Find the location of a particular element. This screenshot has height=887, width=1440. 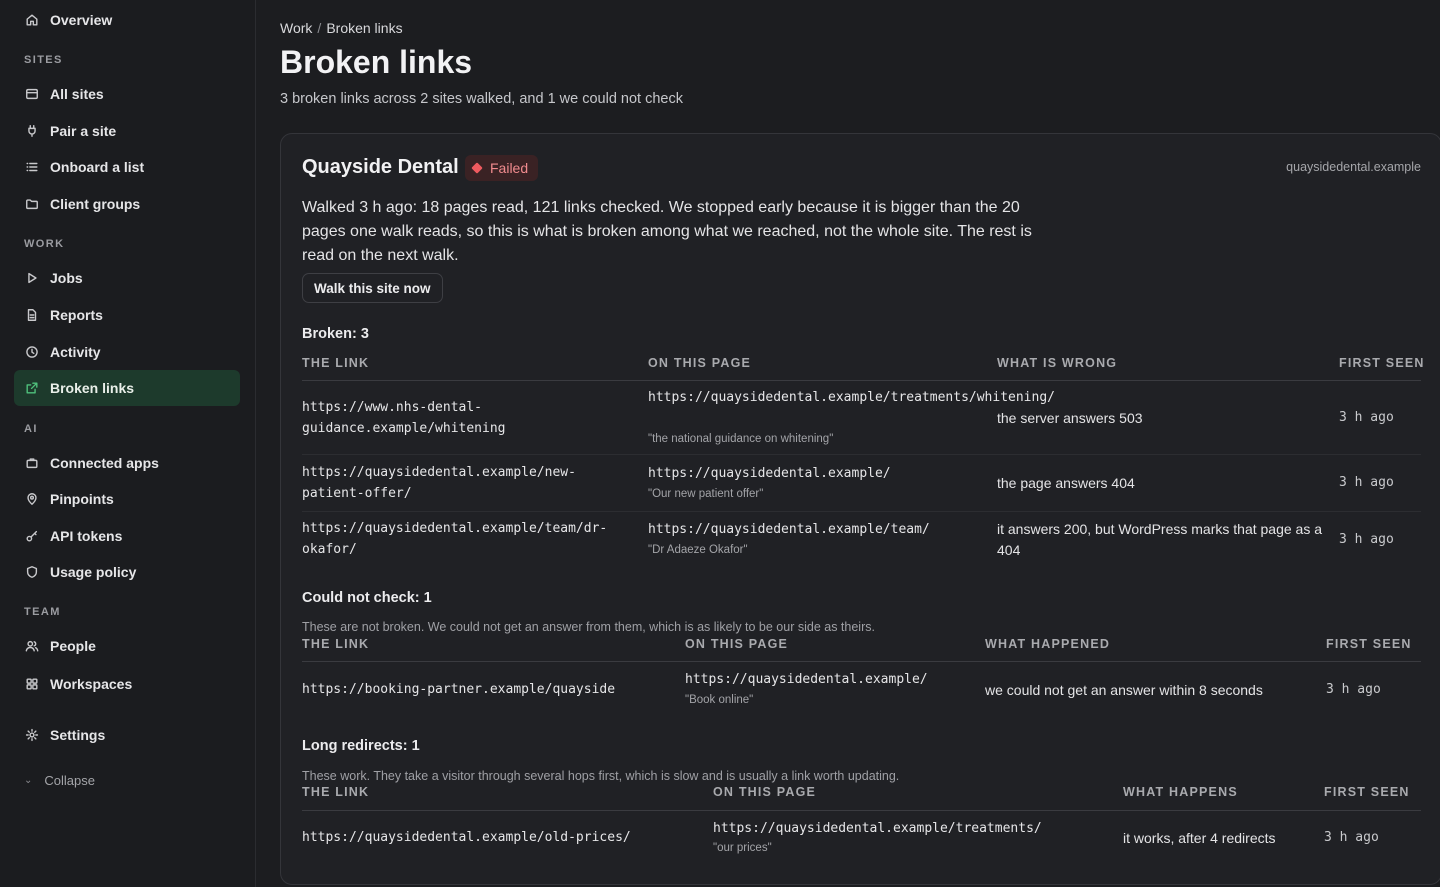

collapse-label: Collapse is located at coordinates (69, 780).